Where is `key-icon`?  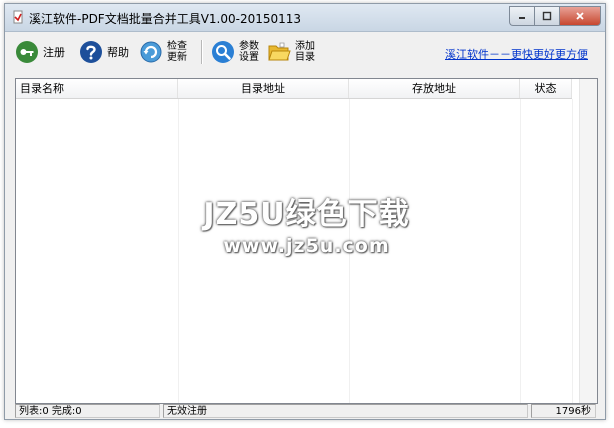 key-icon is located at coordinates (27, 52).